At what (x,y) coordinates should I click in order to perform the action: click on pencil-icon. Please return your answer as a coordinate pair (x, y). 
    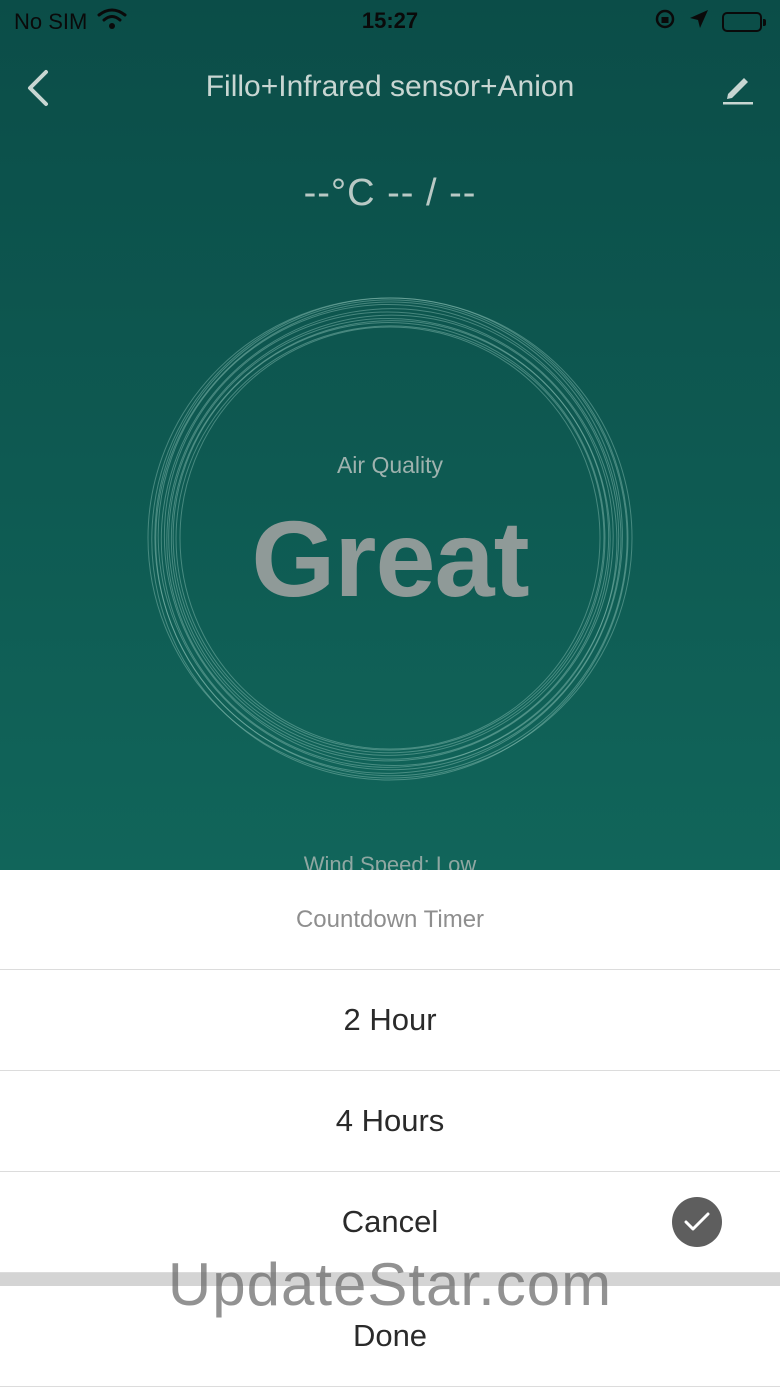
    Looking at the image, I should click on (738, 91).